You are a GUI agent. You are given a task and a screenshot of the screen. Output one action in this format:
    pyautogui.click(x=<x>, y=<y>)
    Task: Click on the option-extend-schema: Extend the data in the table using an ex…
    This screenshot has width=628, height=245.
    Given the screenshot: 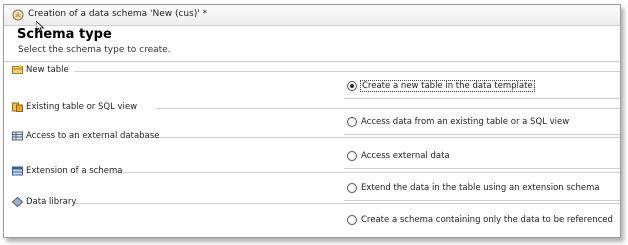 What is the action you would take?
    pyautogui.click(x=473, y=188)
    